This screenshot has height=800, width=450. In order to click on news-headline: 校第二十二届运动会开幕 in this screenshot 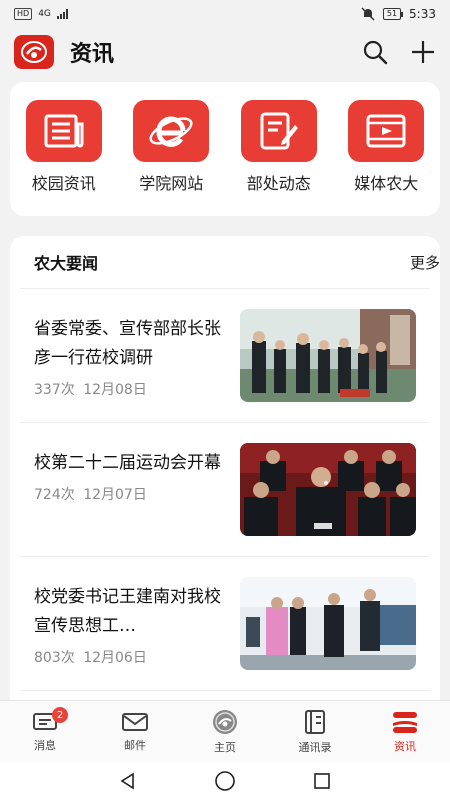, I will do `click(127, 463)`.